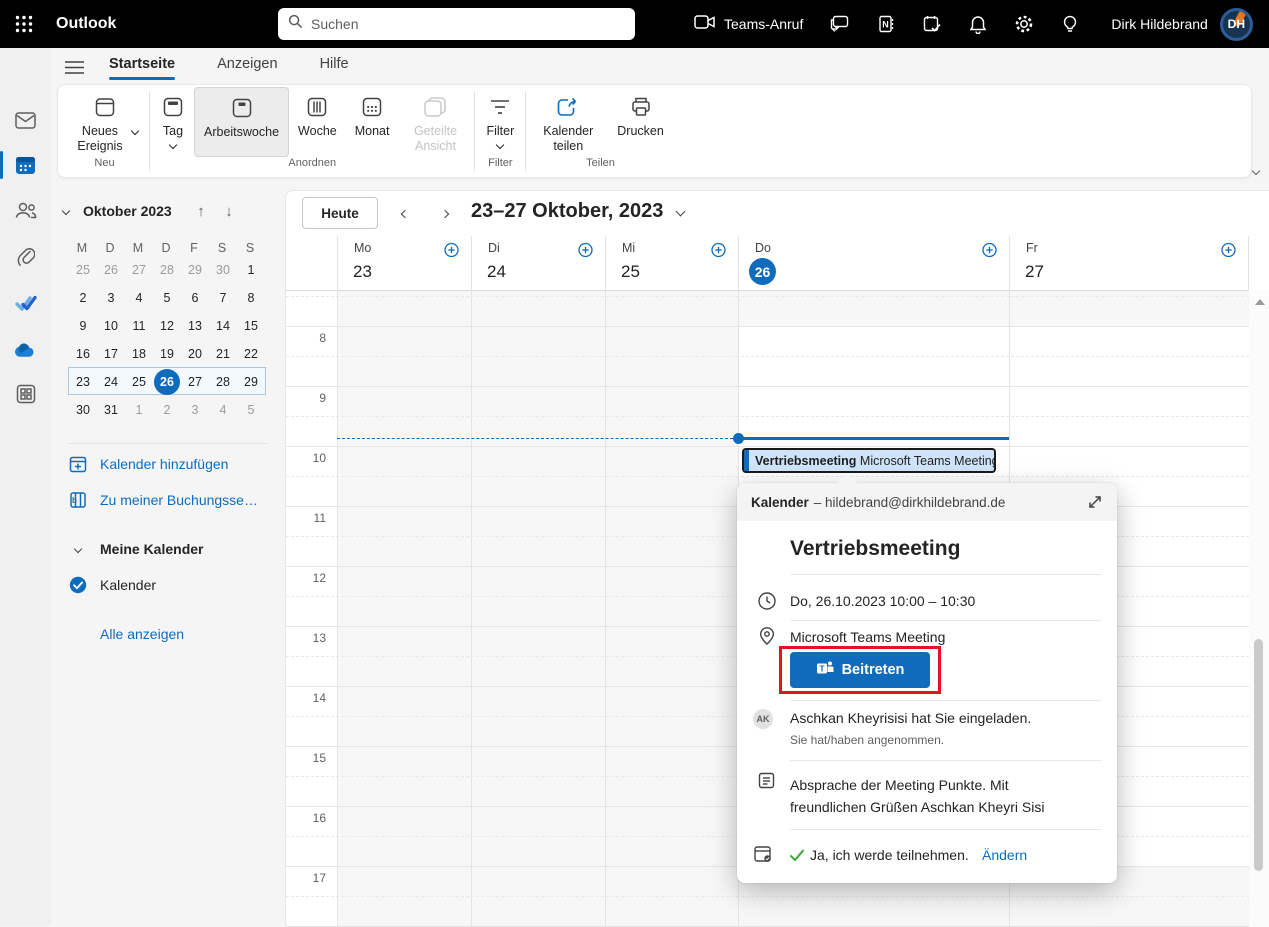 This screenshot has height=927, width=1269. Describe the element at coordinates (1004, 855) in the screenshot. I see `change-response-link: Ändern` at that location.